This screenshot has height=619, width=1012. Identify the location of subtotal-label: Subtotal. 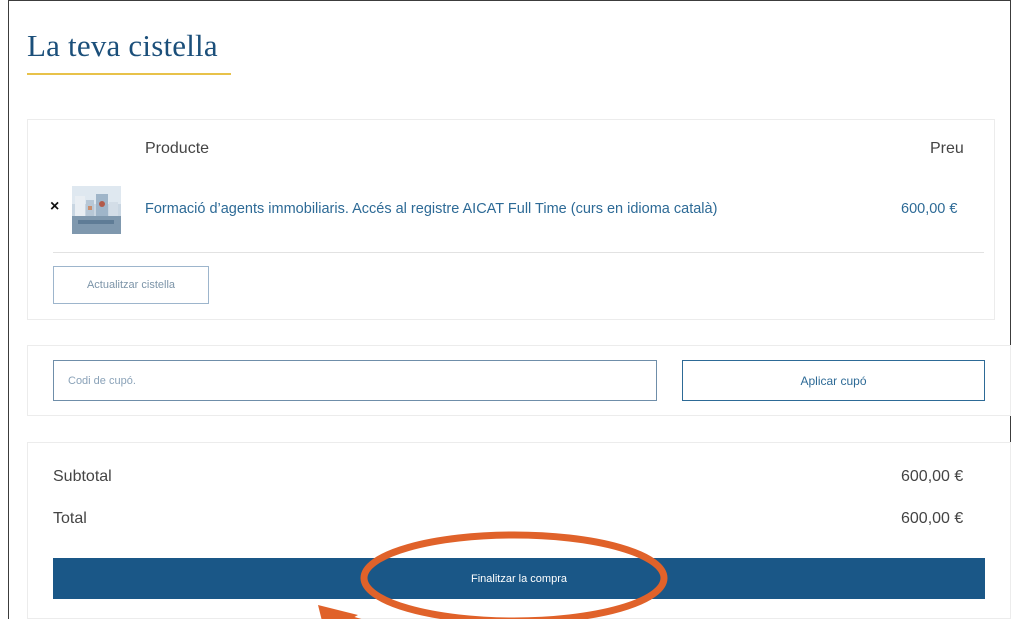
(82, 476).